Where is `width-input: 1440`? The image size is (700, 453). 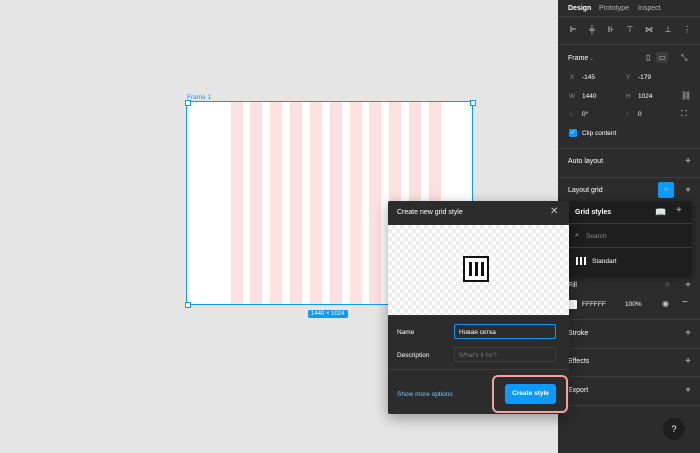
width-input: 1440 is located at coordinates (589, 96).